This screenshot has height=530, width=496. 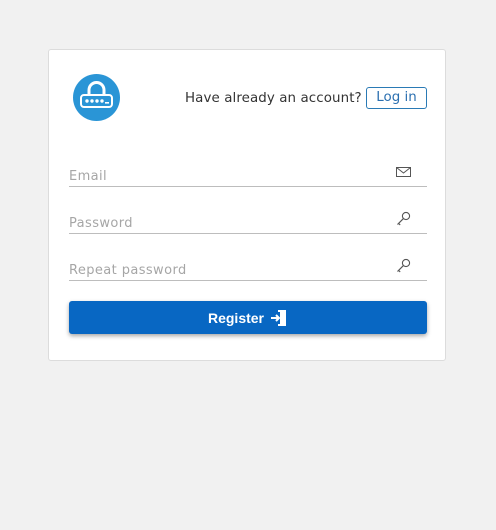 I want to click on sign-in-icon, so click(x=279, y=318).